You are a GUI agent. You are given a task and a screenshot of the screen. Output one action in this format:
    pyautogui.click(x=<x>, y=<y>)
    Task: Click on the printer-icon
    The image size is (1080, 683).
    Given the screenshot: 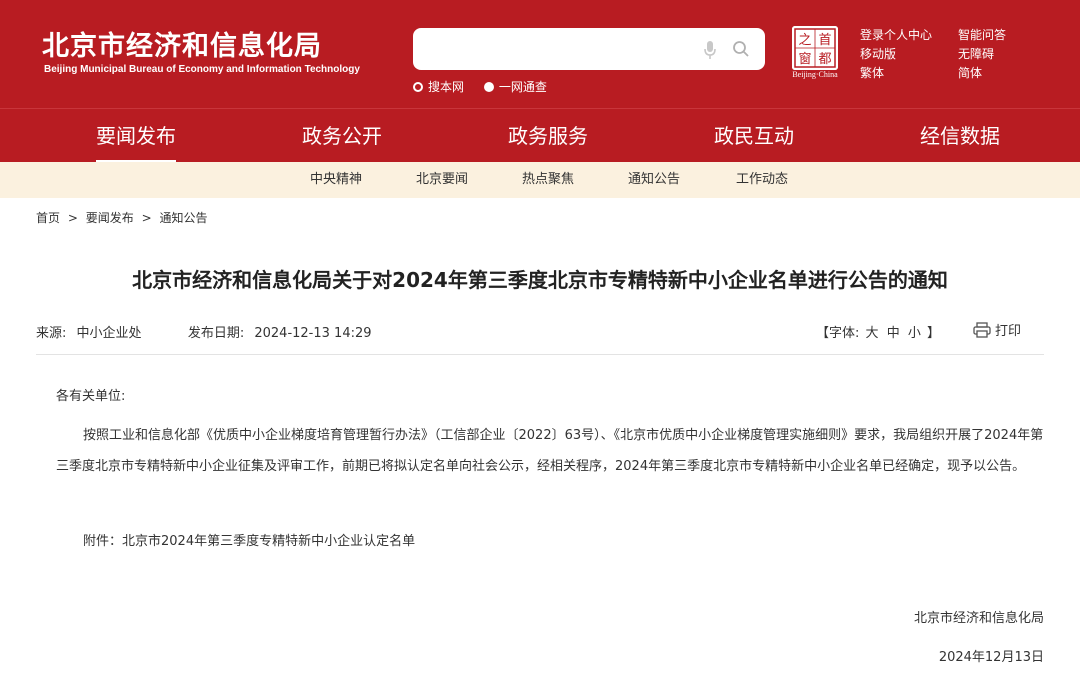 What is the action you would take?
    pyautogui.click(x=982, y=329)
    